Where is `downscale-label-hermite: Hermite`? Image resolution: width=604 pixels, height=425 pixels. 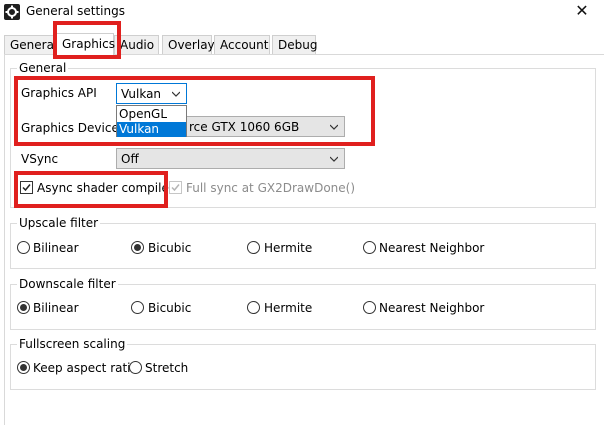 downscale-label-hermite: Hermite is located at coordinates (288, 308).